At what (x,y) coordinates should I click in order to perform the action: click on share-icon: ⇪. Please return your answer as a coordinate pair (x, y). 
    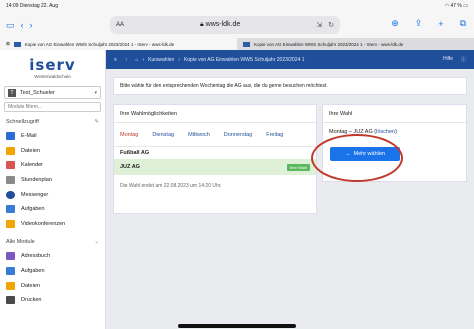
    Looking at the image, I should click on (419, 23).